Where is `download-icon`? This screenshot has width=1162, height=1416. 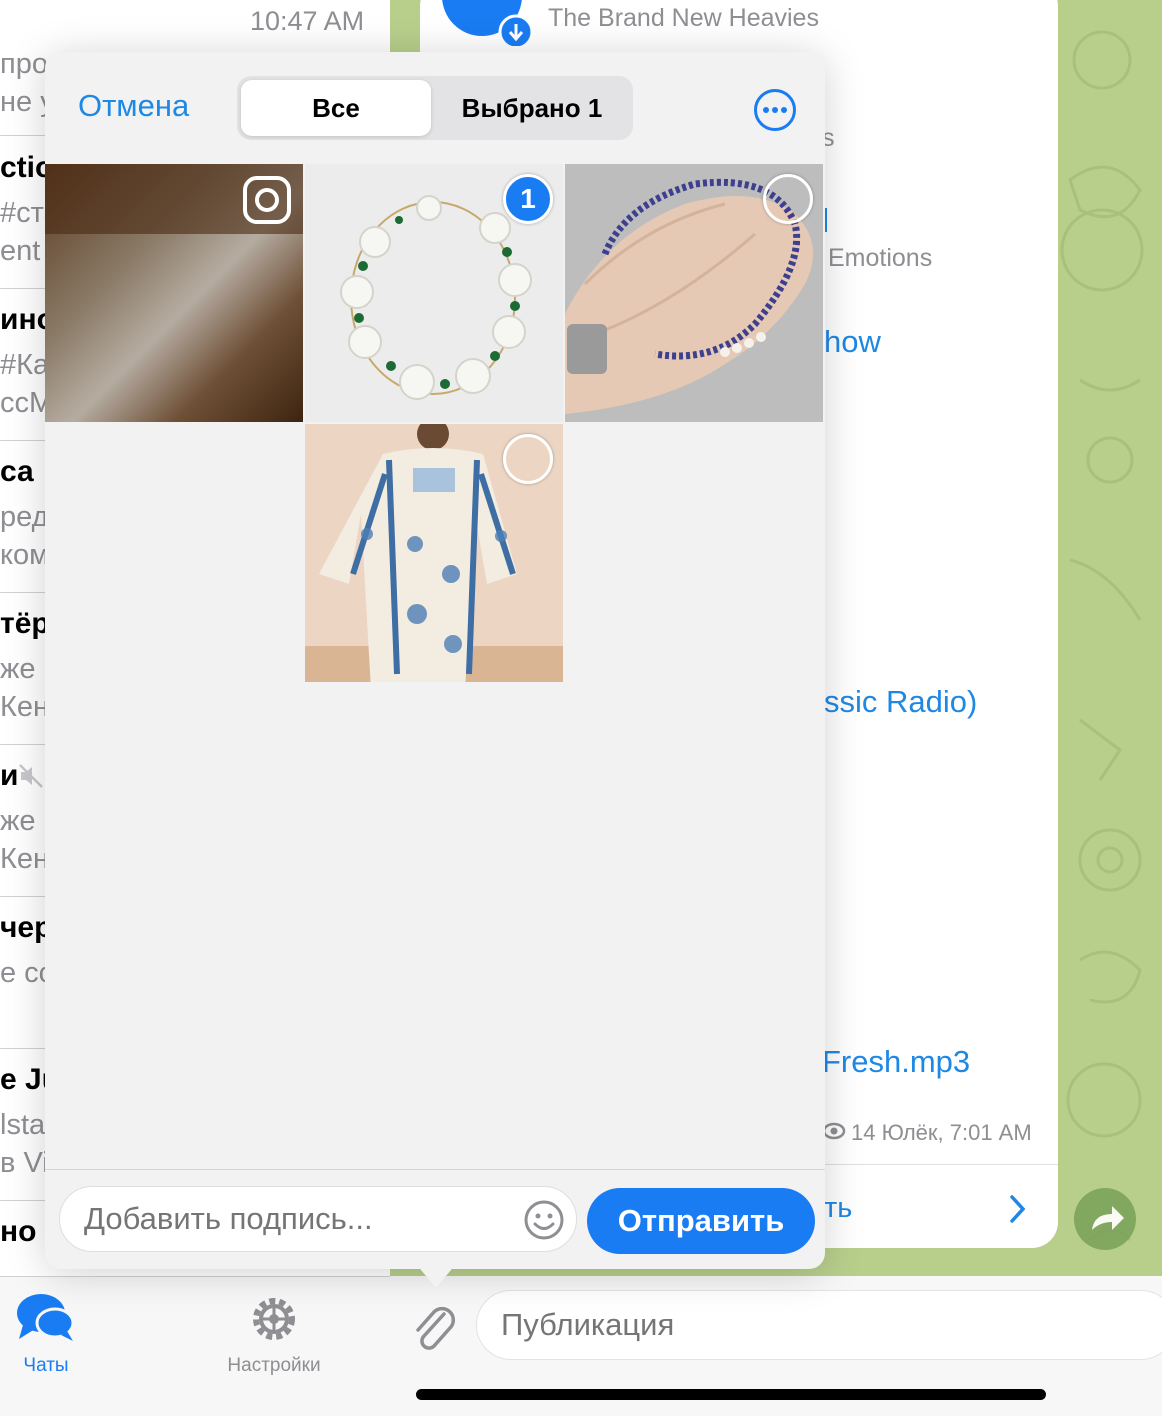 download-icon is located at coordinates (490, 23).